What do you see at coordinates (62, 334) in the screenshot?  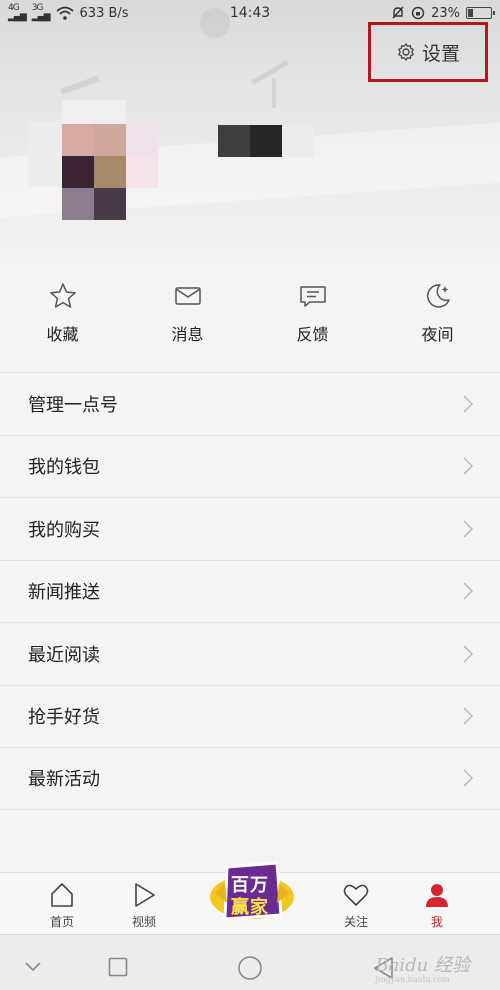 I see `favorites-label: 收藏` at bounding box center [62, 334].